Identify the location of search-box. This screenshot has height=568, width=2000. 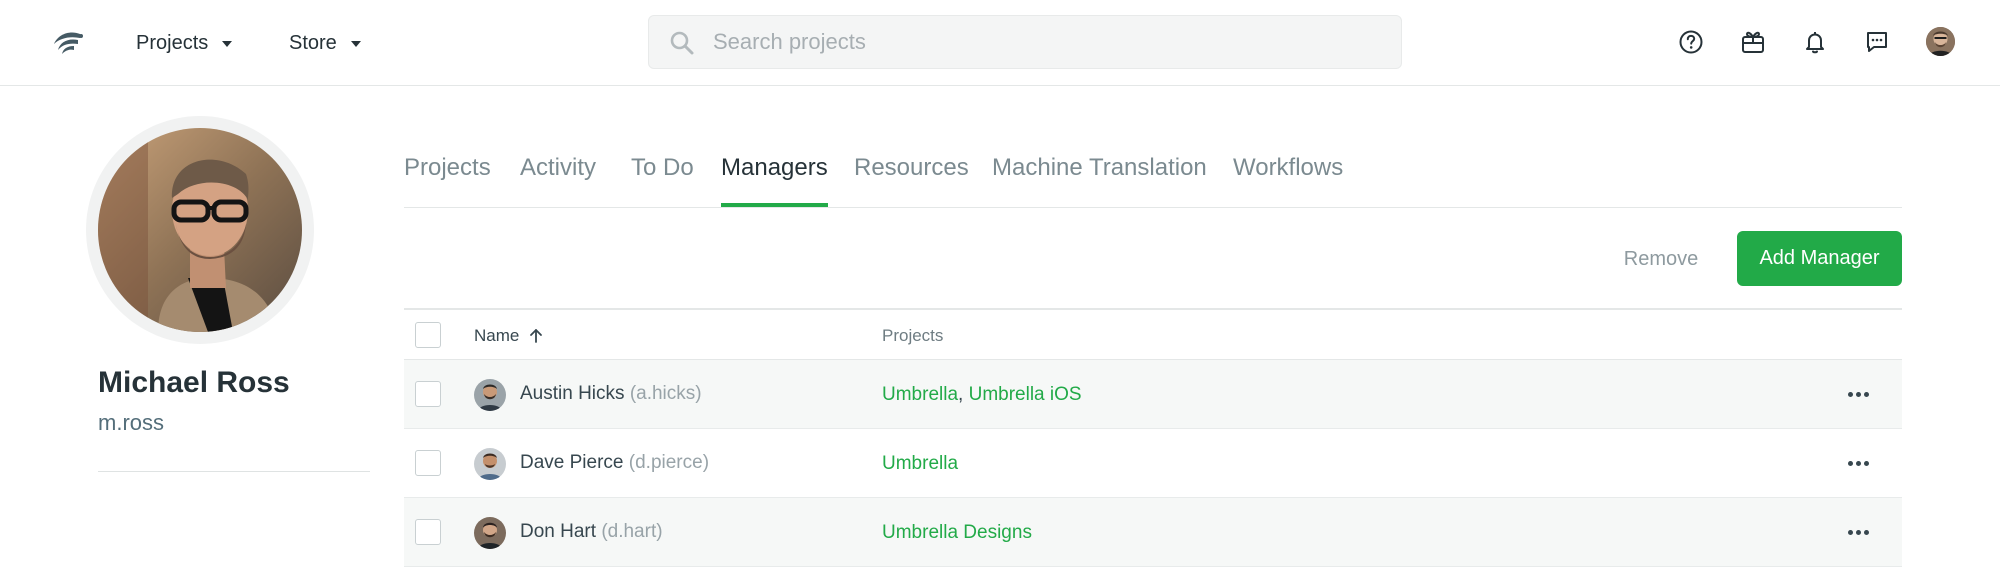
(1025, 42).